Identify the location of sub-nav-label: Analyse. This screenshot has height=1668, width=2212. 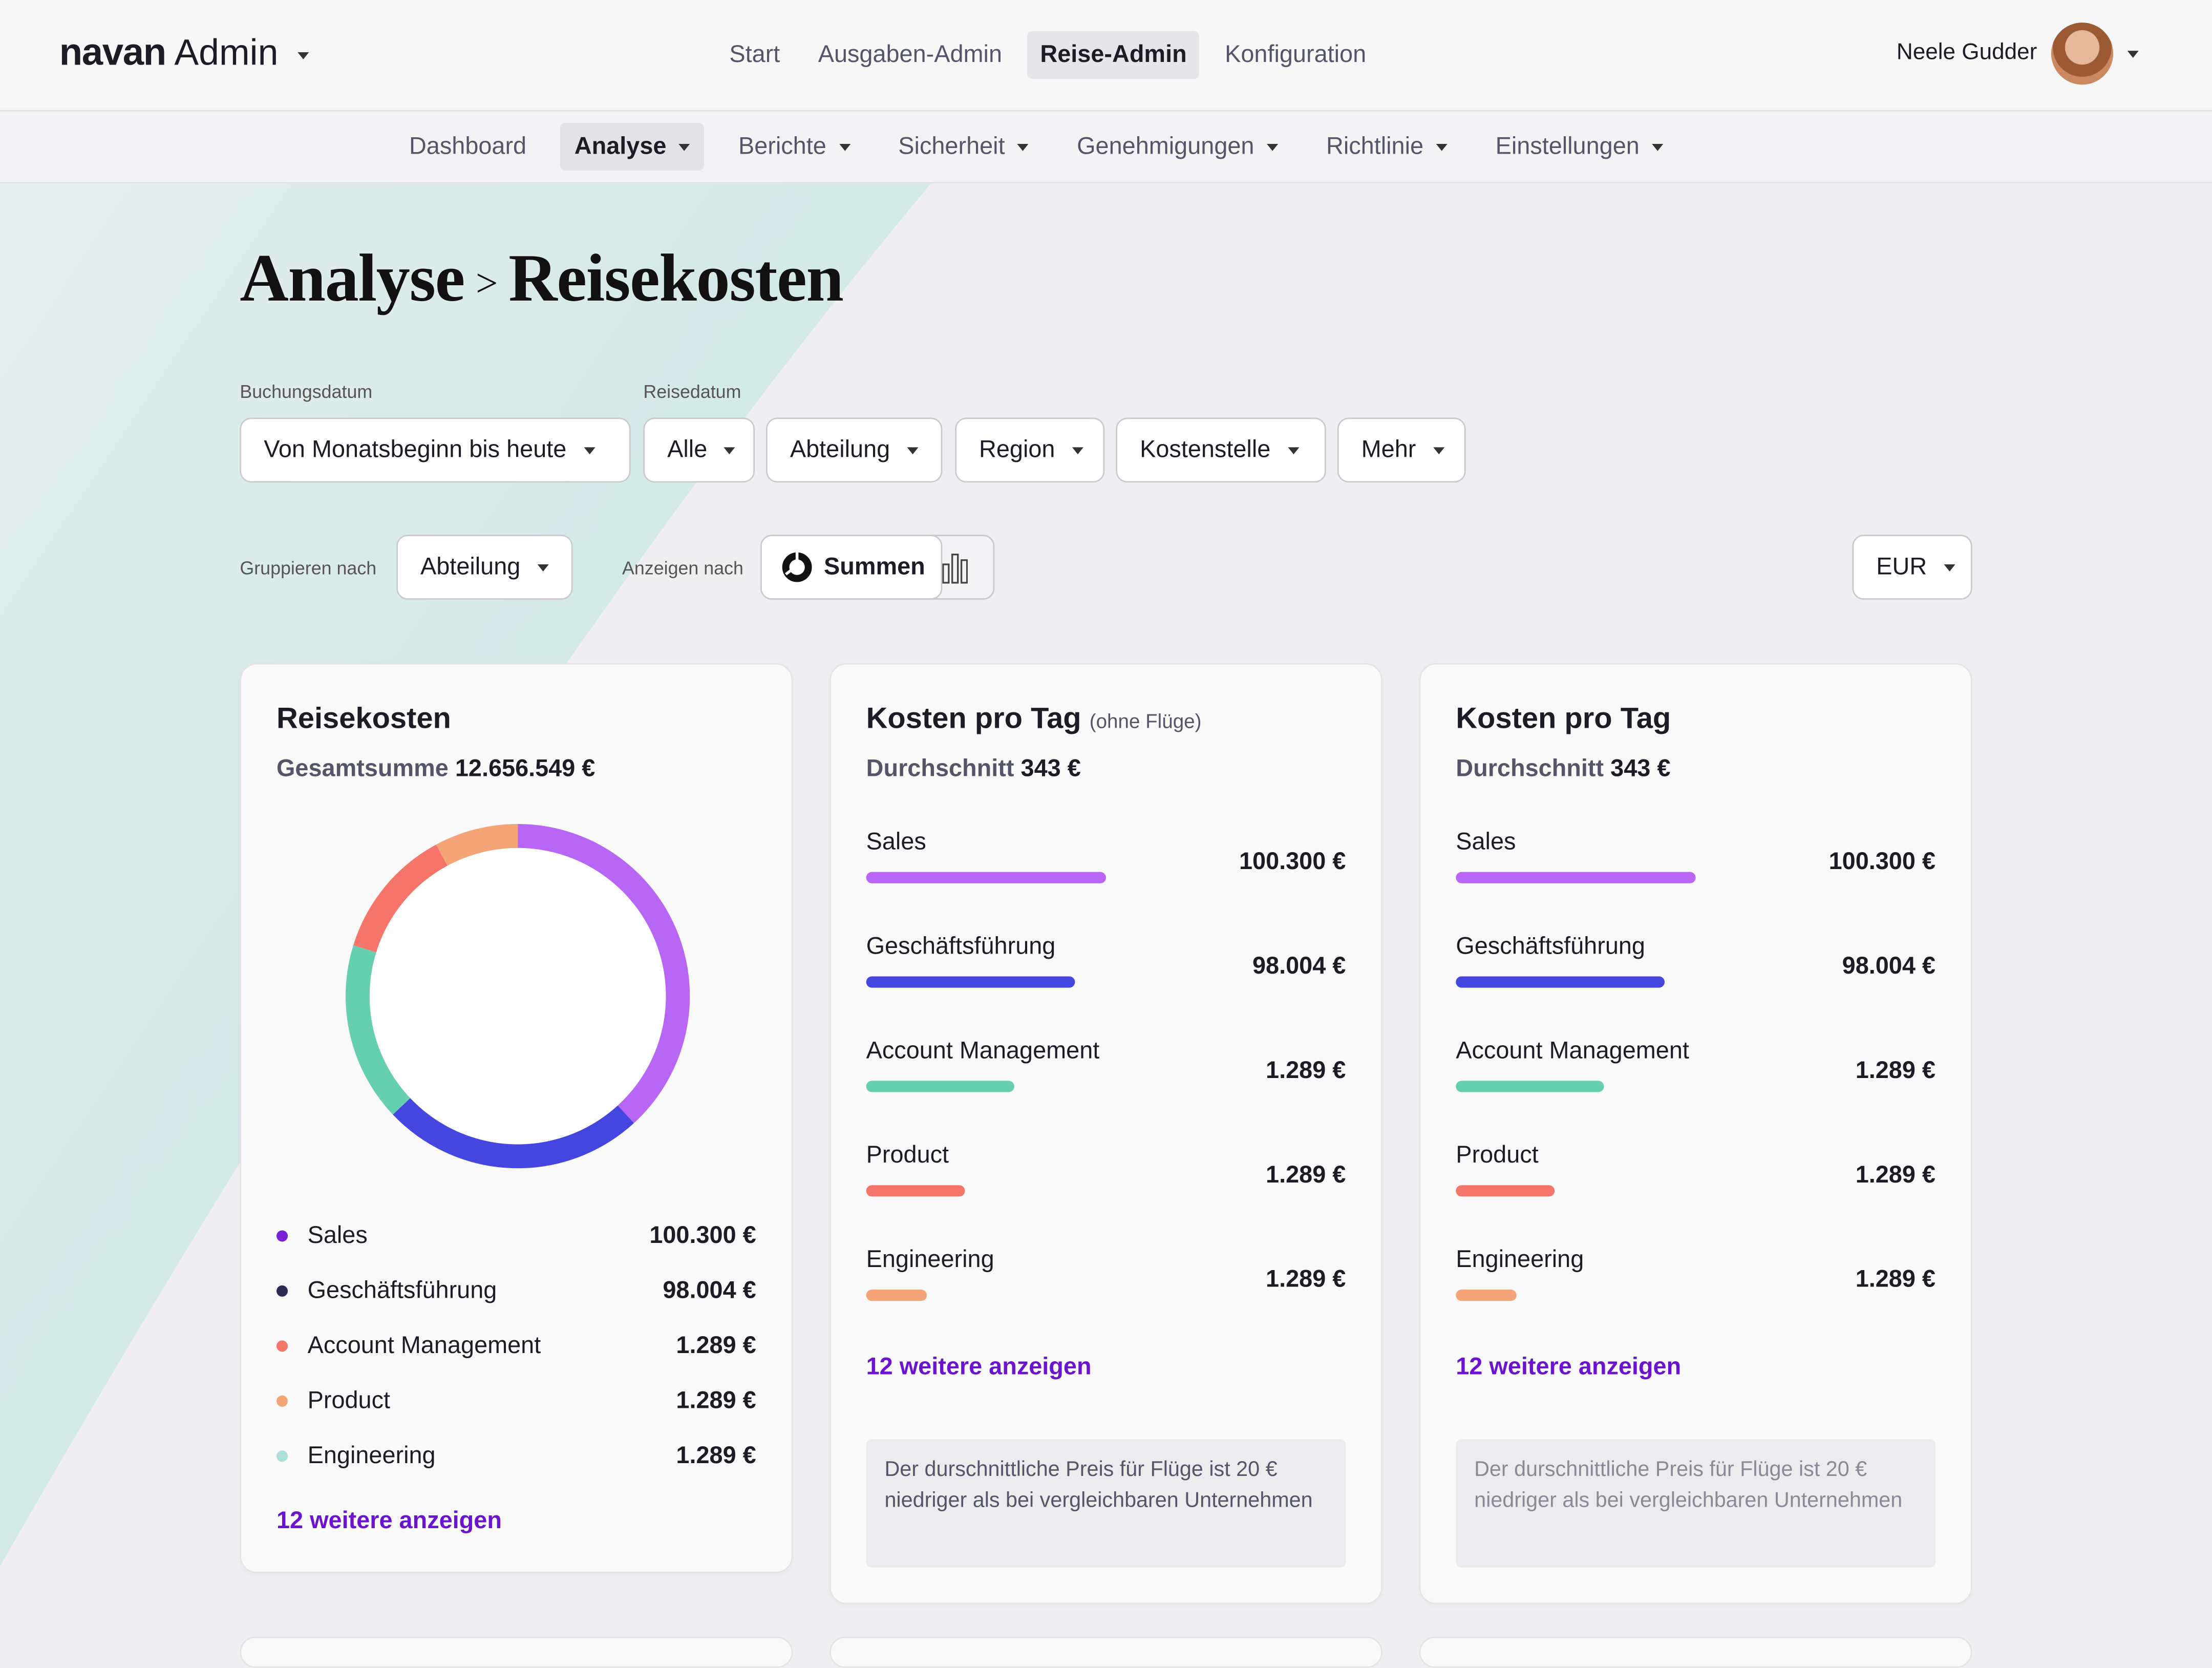
(621, 146).